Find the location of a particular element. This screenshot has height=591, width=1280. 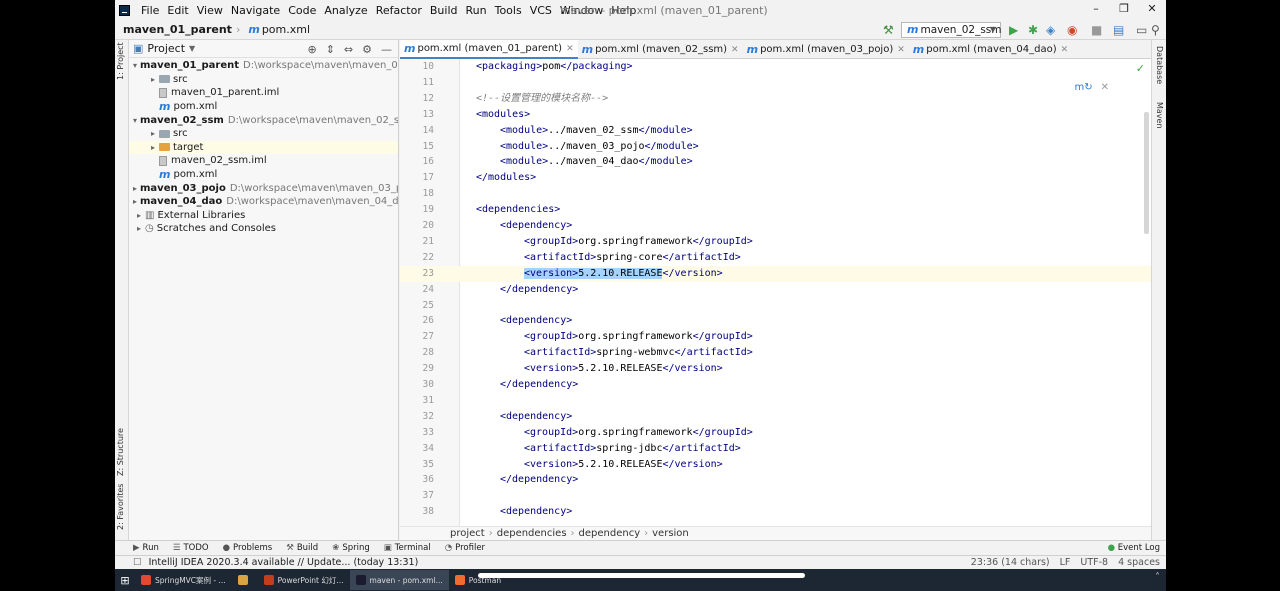

xml-breadcrumb-item: version is located at coordinates (670, 533).